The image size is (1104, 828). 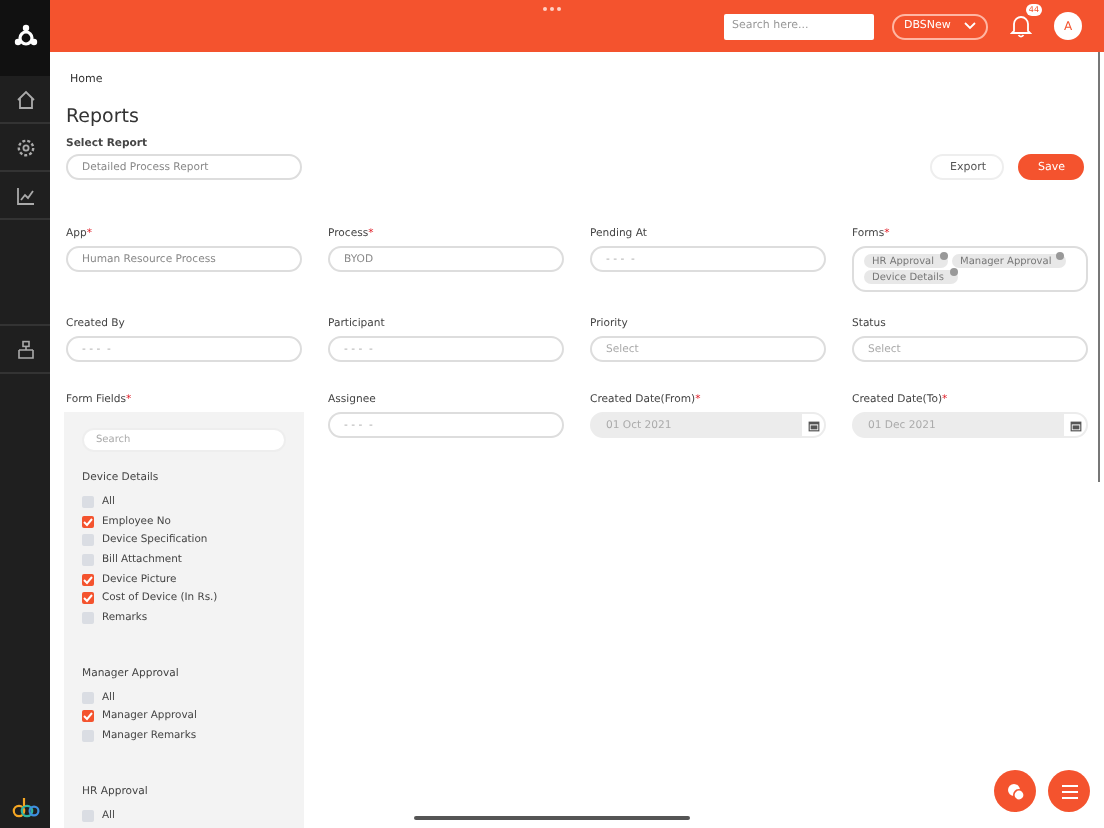 I want to click on chart-icon, so click(x=25, y=195).